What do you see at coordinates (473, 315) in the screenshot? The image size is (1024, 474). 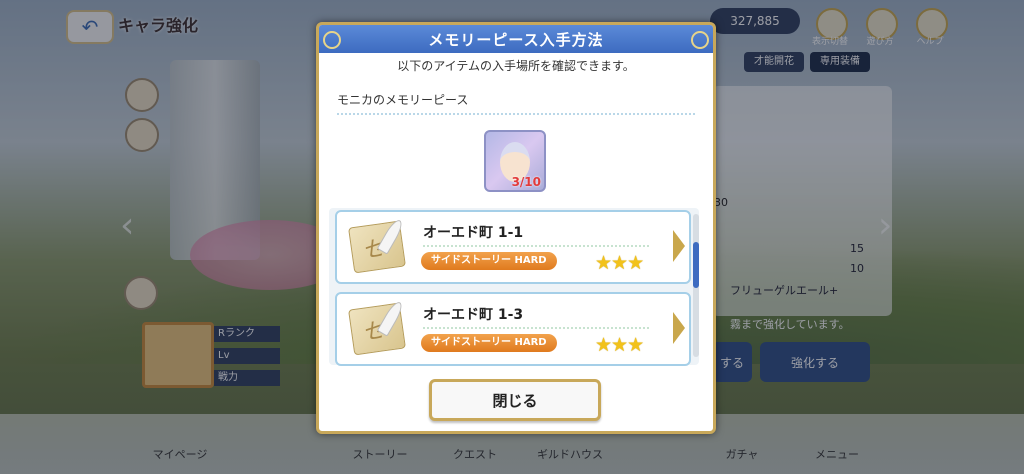 I see `quest-name: オーエド町 1-3` at bounding box center [473, 315].